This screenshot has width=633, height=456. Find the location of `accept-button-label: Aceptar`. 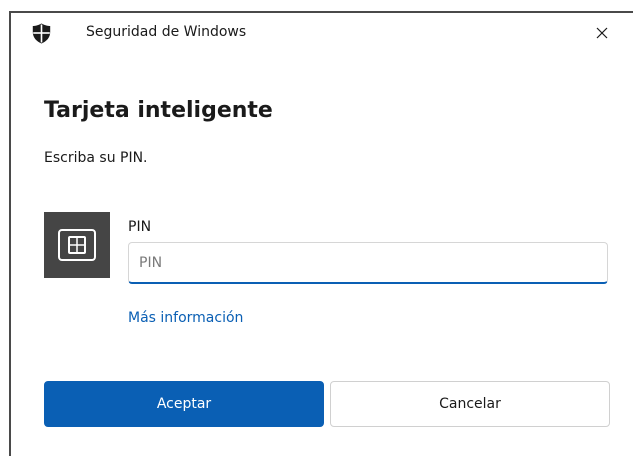

accept-button-label: Aceptar is located at coordinates (184, 404).